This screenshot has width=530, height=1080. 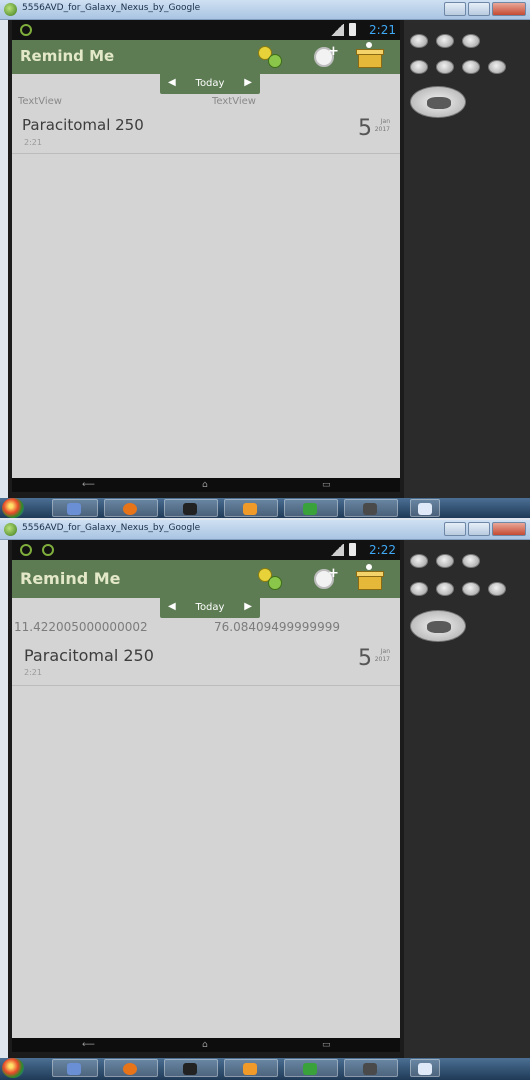 What do you see at coordinates (206, 579) in the screenshot?
I see `action-bar: Remind Me +` at bounding box center [206, 579].